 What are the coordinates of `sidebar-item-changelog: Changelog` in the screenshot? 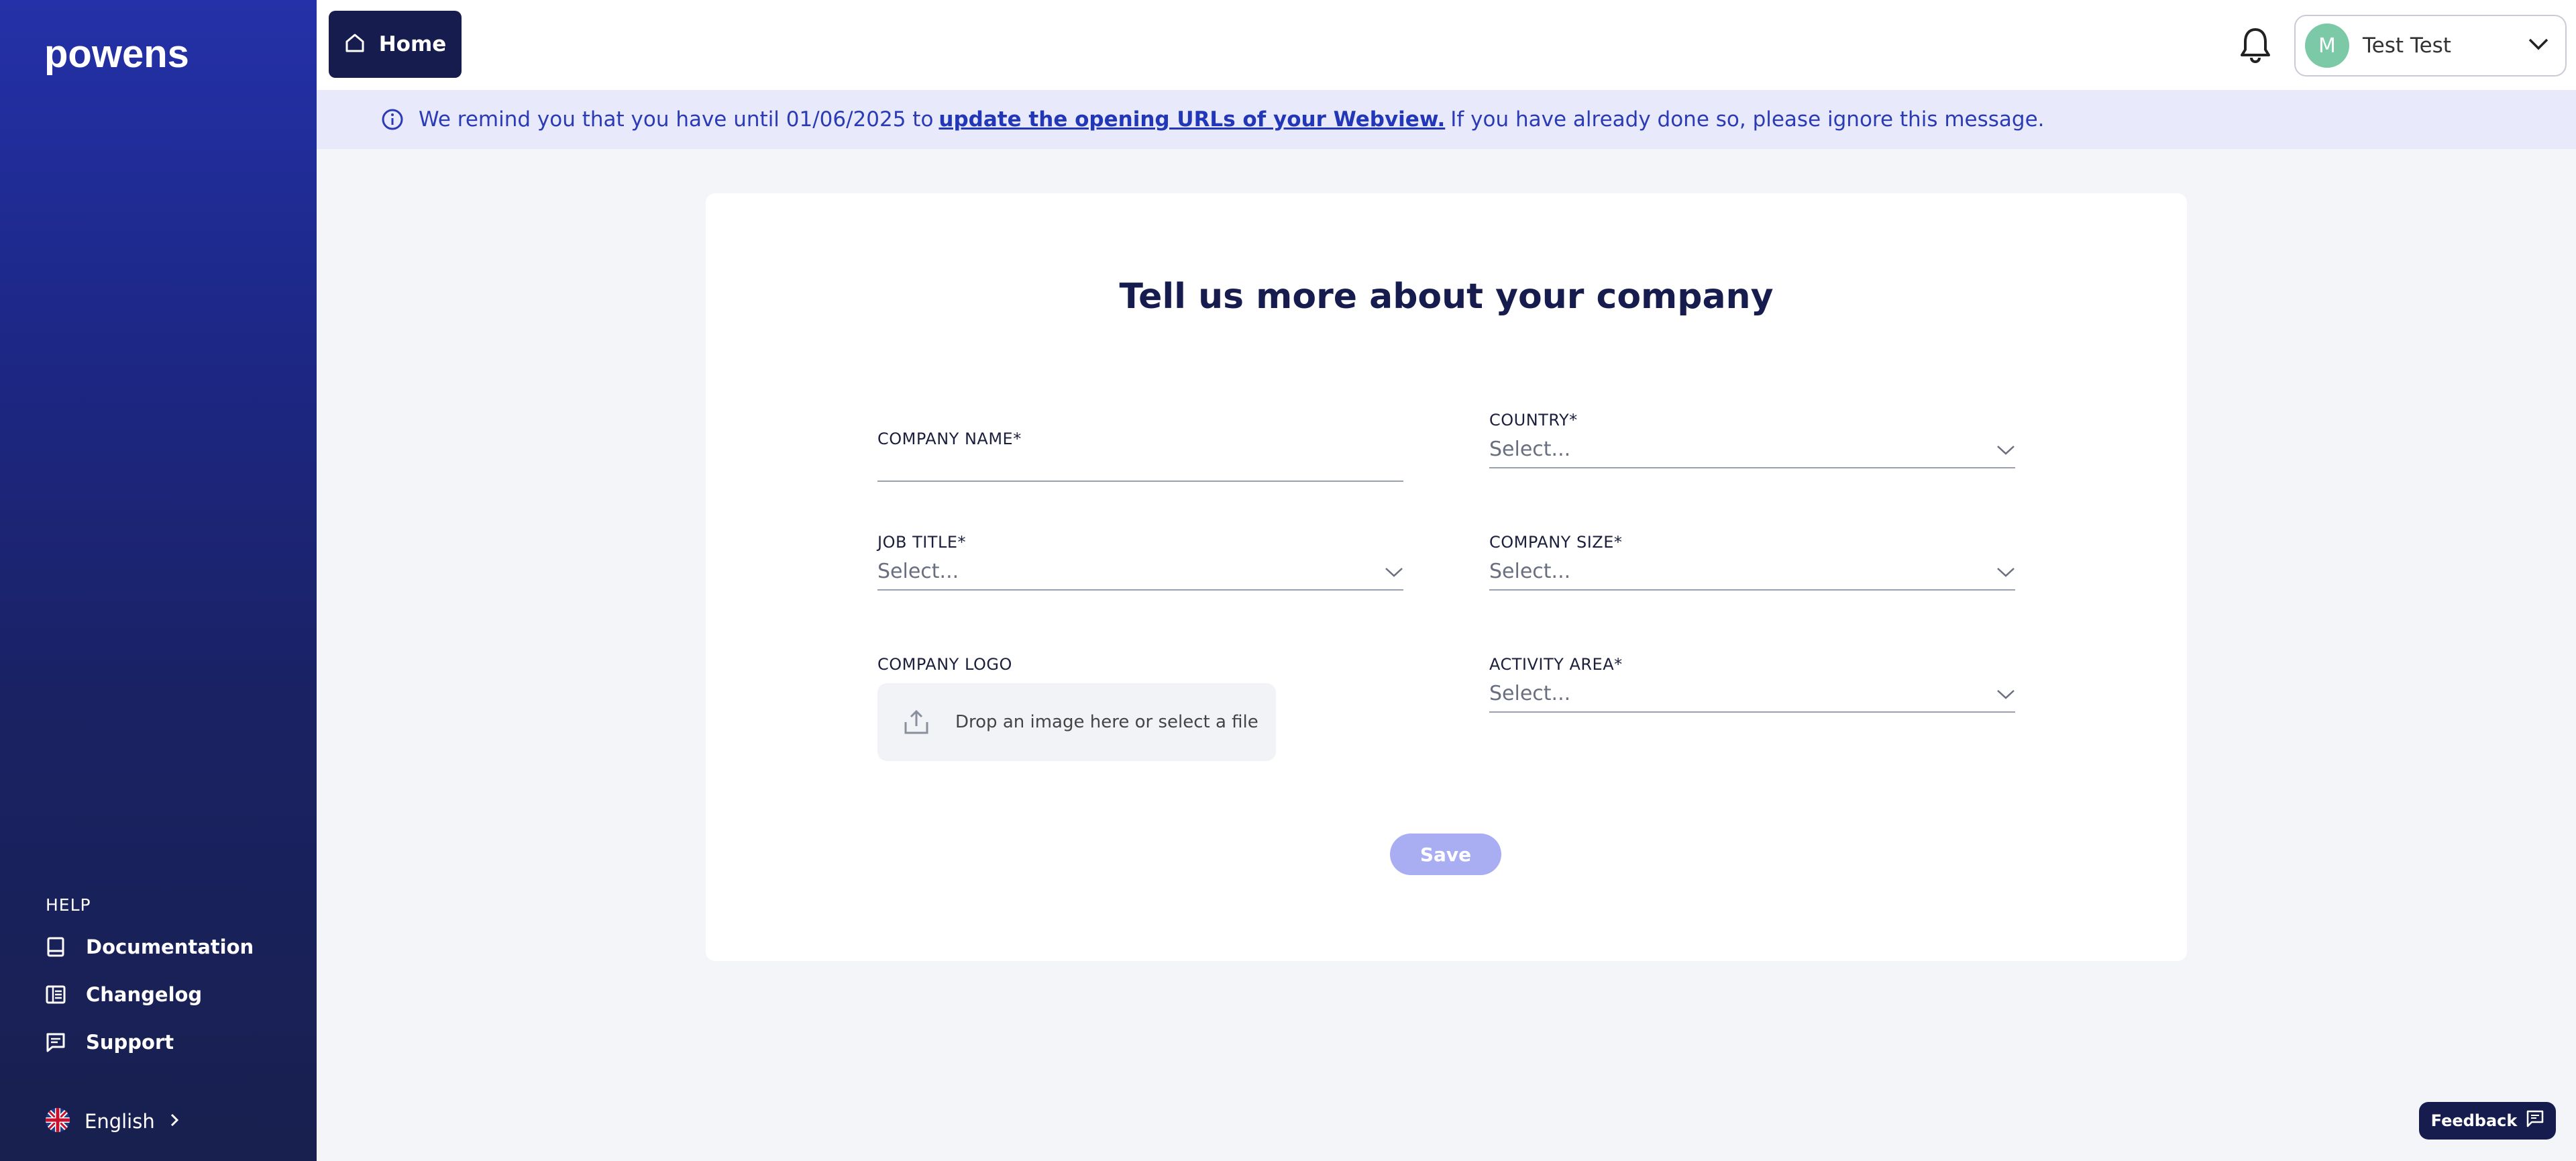 It's located at (124, 994).